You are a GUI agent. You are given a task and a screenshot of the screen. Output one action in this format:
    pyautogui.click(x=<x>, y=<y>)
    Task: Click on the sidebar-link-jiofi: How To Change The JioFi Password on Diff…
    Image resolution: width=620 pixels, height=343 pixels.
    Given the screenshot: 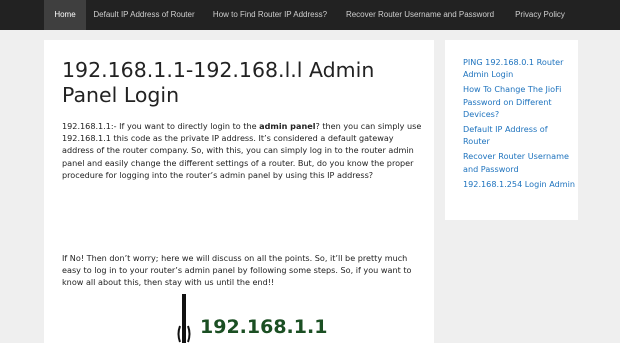 What is the action you would take?
    pyautogui.click(x=519, y=101)
    